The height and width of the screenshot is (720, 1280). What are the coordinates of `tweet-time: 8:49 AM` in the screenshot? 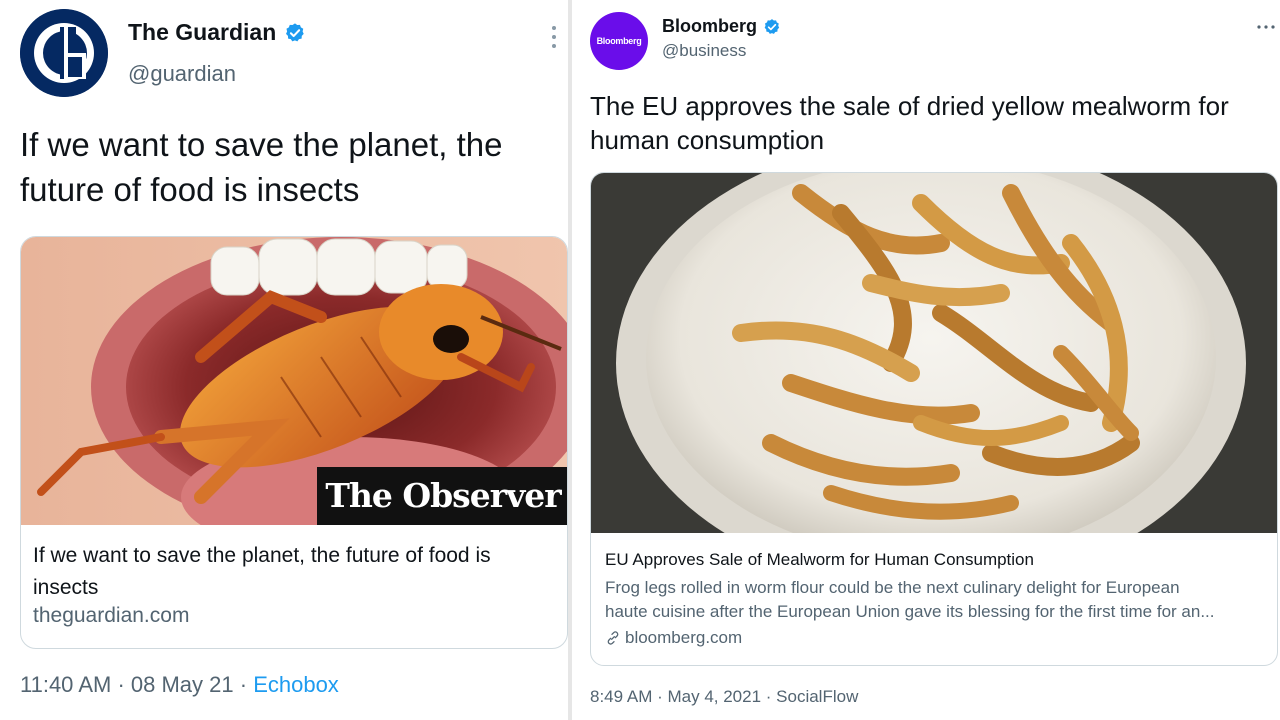 It's located at (621, 696).